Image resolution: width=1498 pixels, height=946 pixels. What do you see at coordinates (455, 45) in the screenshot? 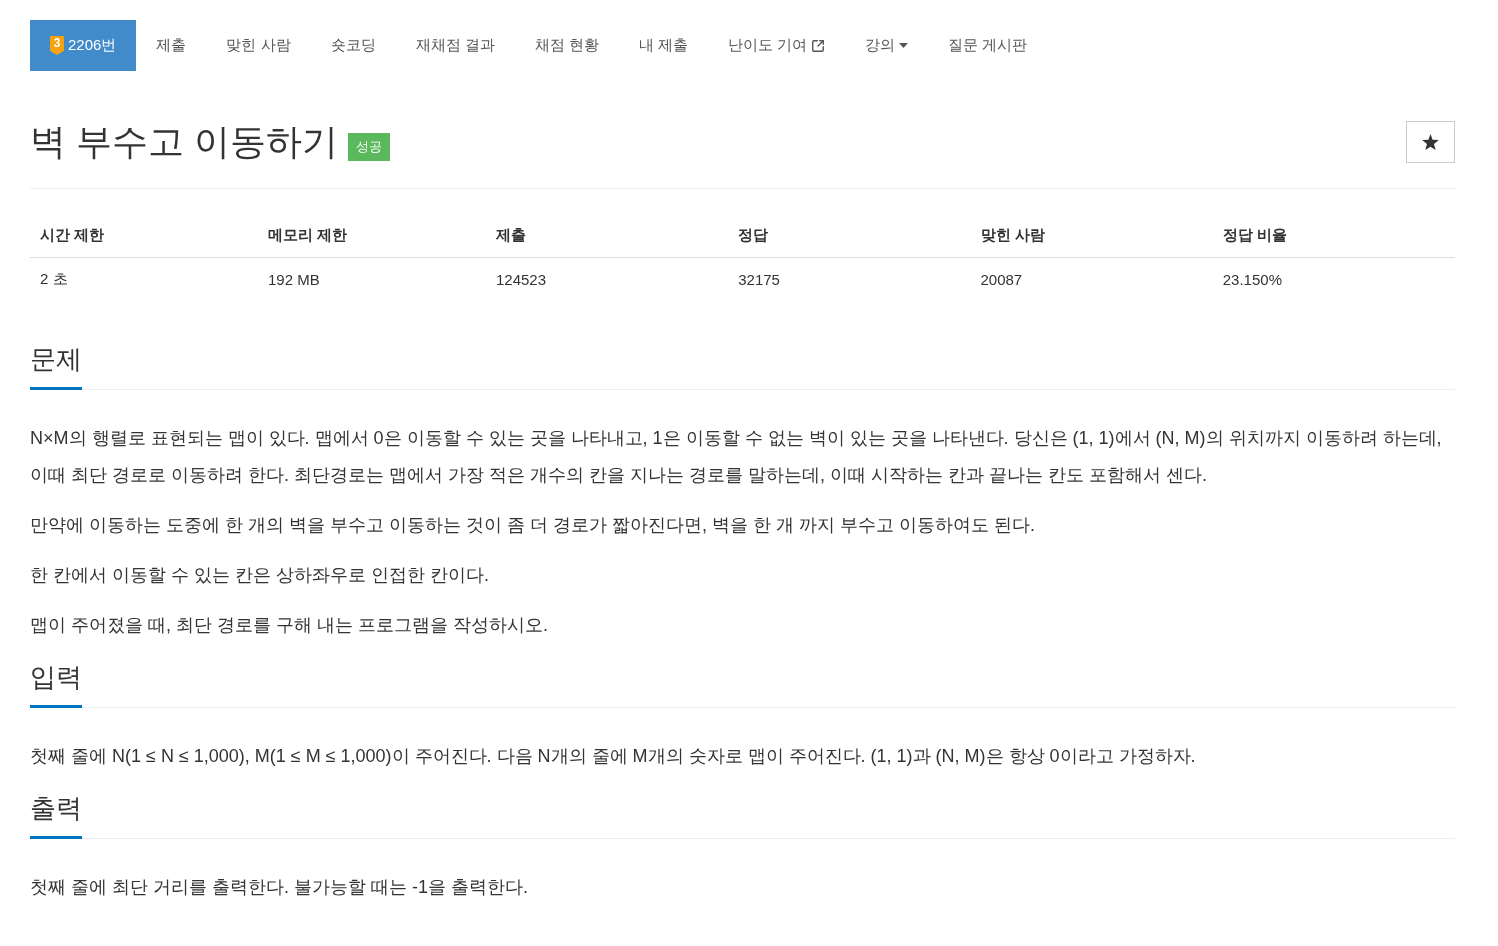
I see `nav-tab: 재채점 결과` at bounding box center [455, 45].